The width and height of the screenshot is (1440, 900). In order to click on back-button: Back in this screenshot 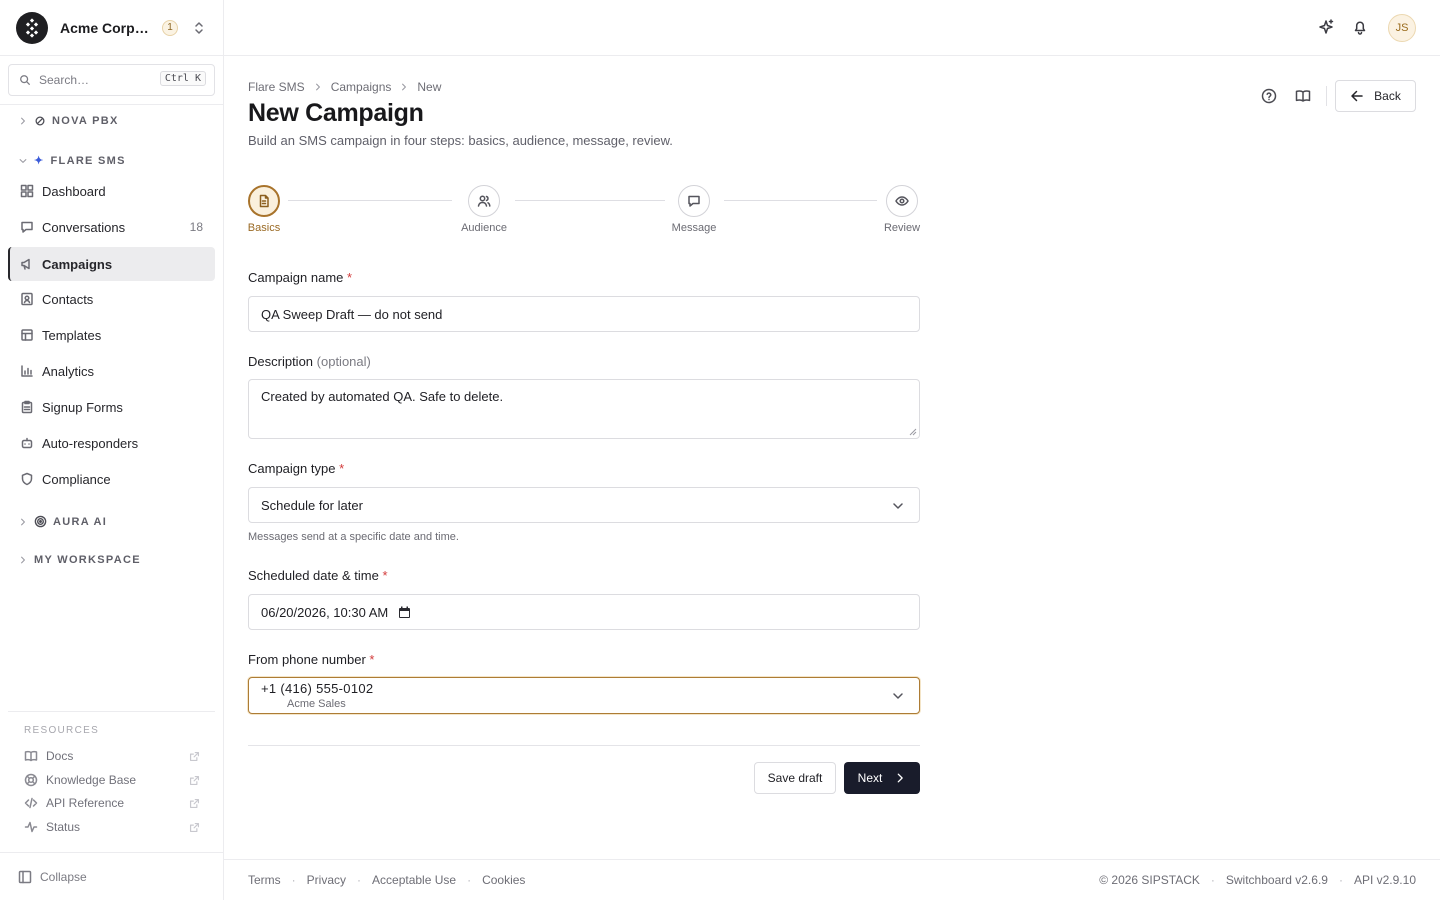, I will do `click(1375, 96)`.